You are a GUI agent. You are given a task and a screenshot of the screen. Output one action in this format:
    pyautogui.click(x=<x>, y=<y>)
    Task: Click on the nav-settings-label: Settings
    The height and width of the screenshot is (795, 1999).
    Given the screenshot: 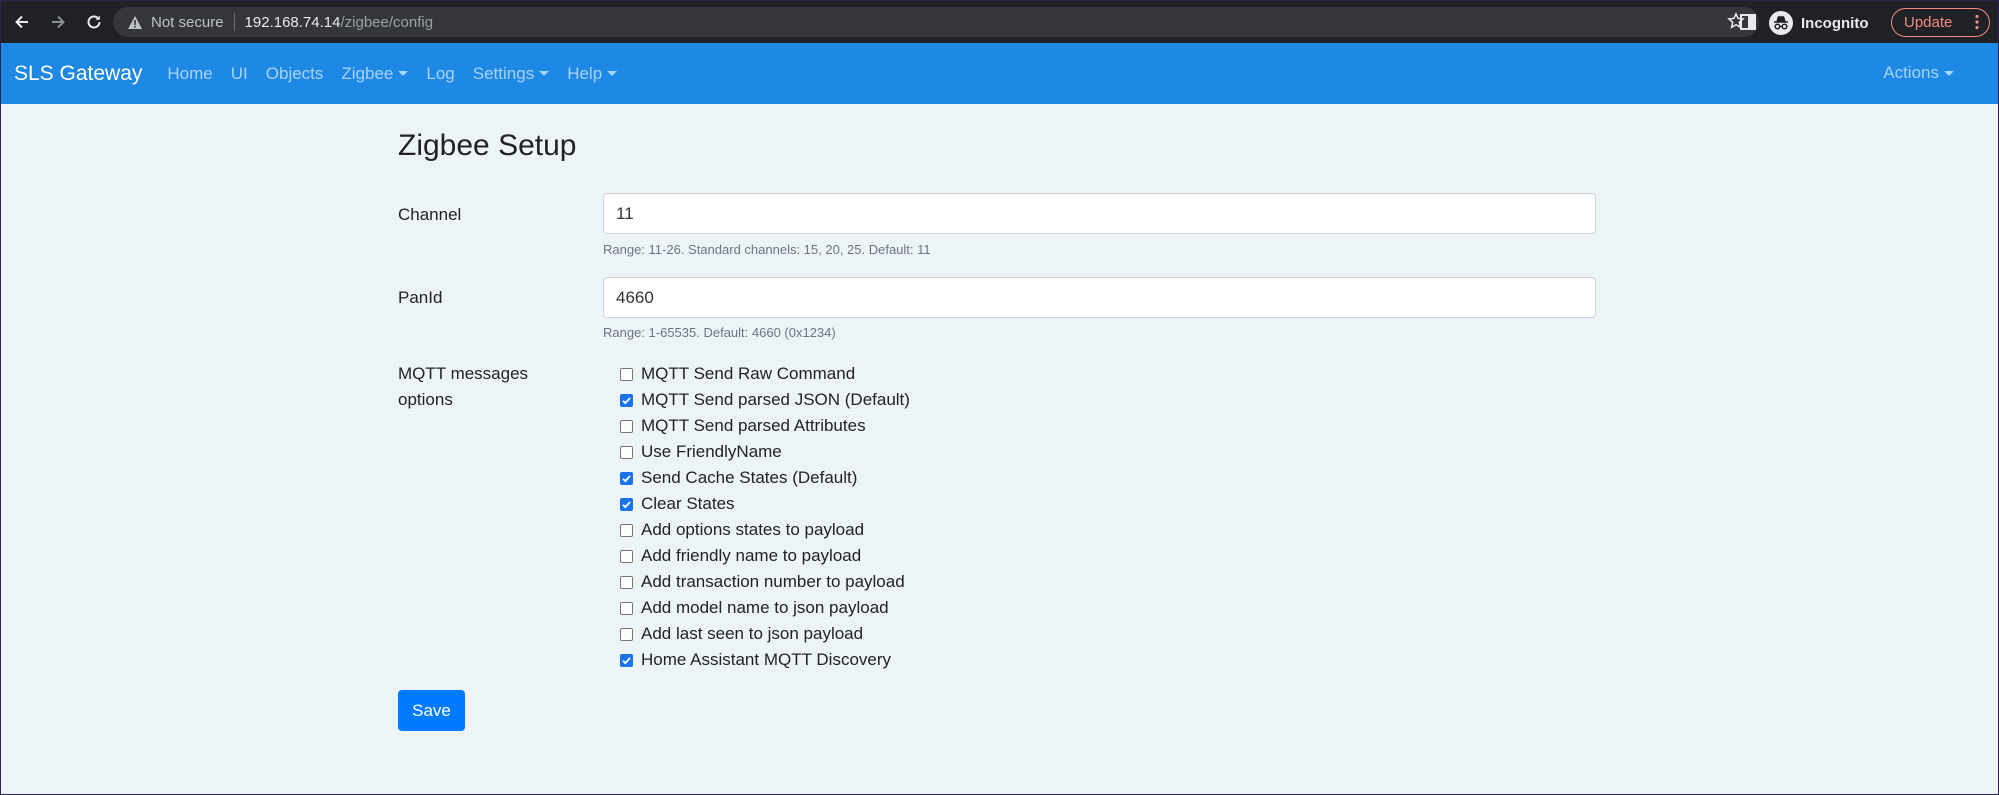 What is the action you would take?
    pyautogui.click(x=503, y=73)
    